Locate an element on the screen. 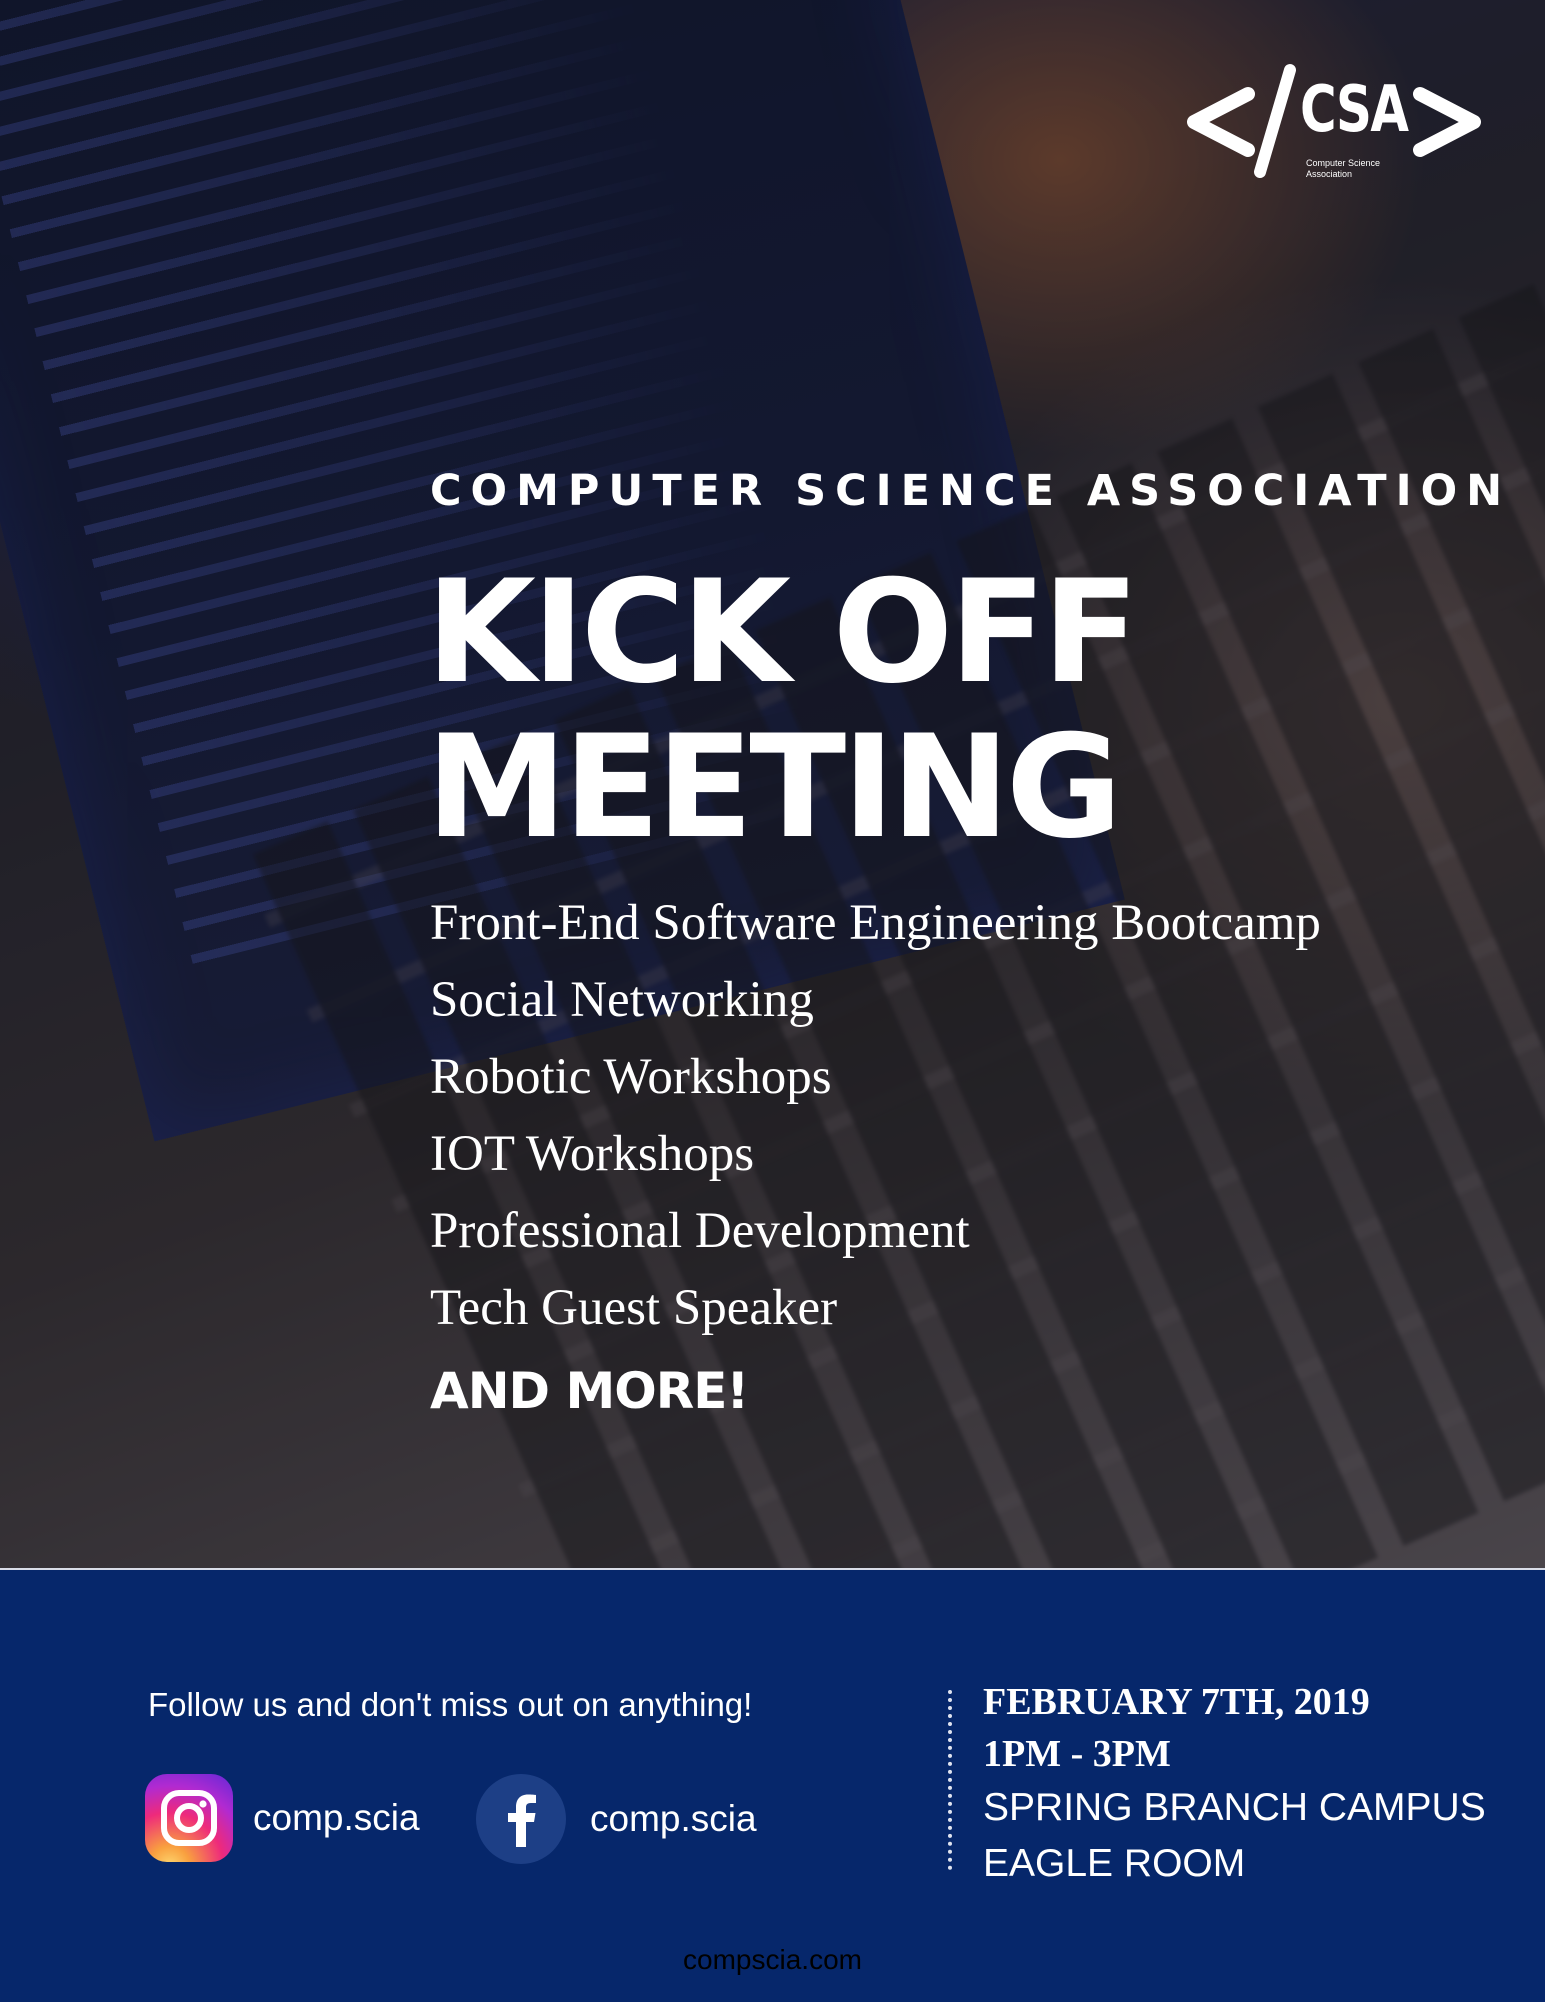  activity-item: Social Networking is located at coordinates (622, 1000).